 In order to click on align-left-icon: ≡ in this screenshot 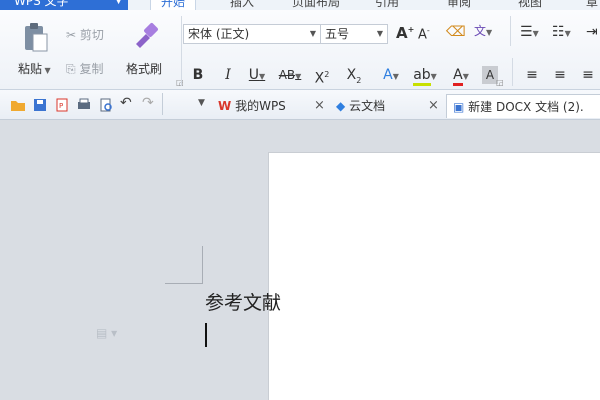, I will do `click(532, 75)`.